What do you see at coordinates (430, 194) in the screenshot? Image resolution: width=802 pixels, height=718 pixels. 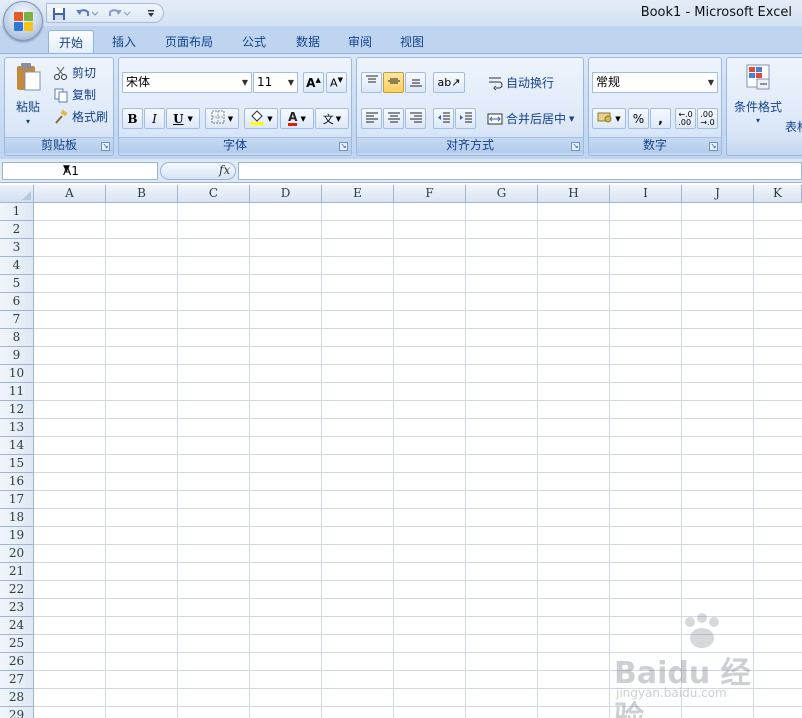 I see `column-header: F` at bounding box center [430, 194].